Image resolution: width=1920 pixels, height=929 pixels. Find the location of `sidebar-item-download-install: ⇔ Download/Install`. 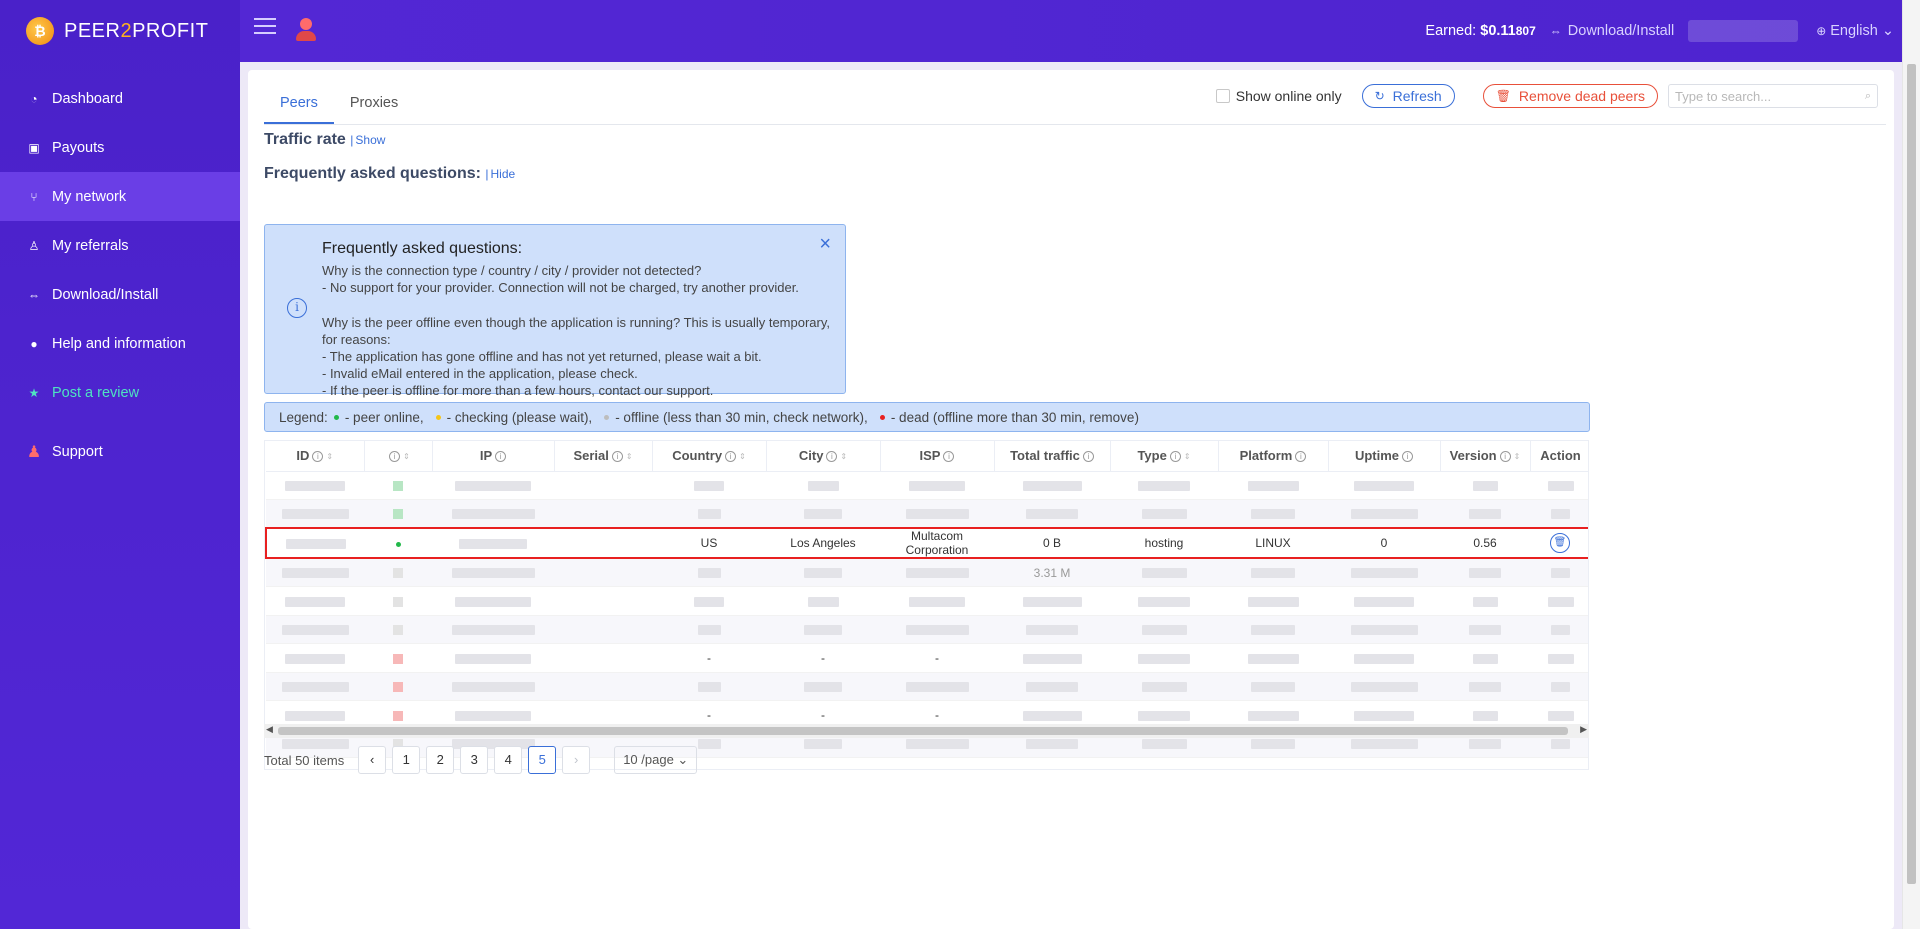

sidebar-item-download-install: ⇔ Download/Install is located at coordinates (120, 294).